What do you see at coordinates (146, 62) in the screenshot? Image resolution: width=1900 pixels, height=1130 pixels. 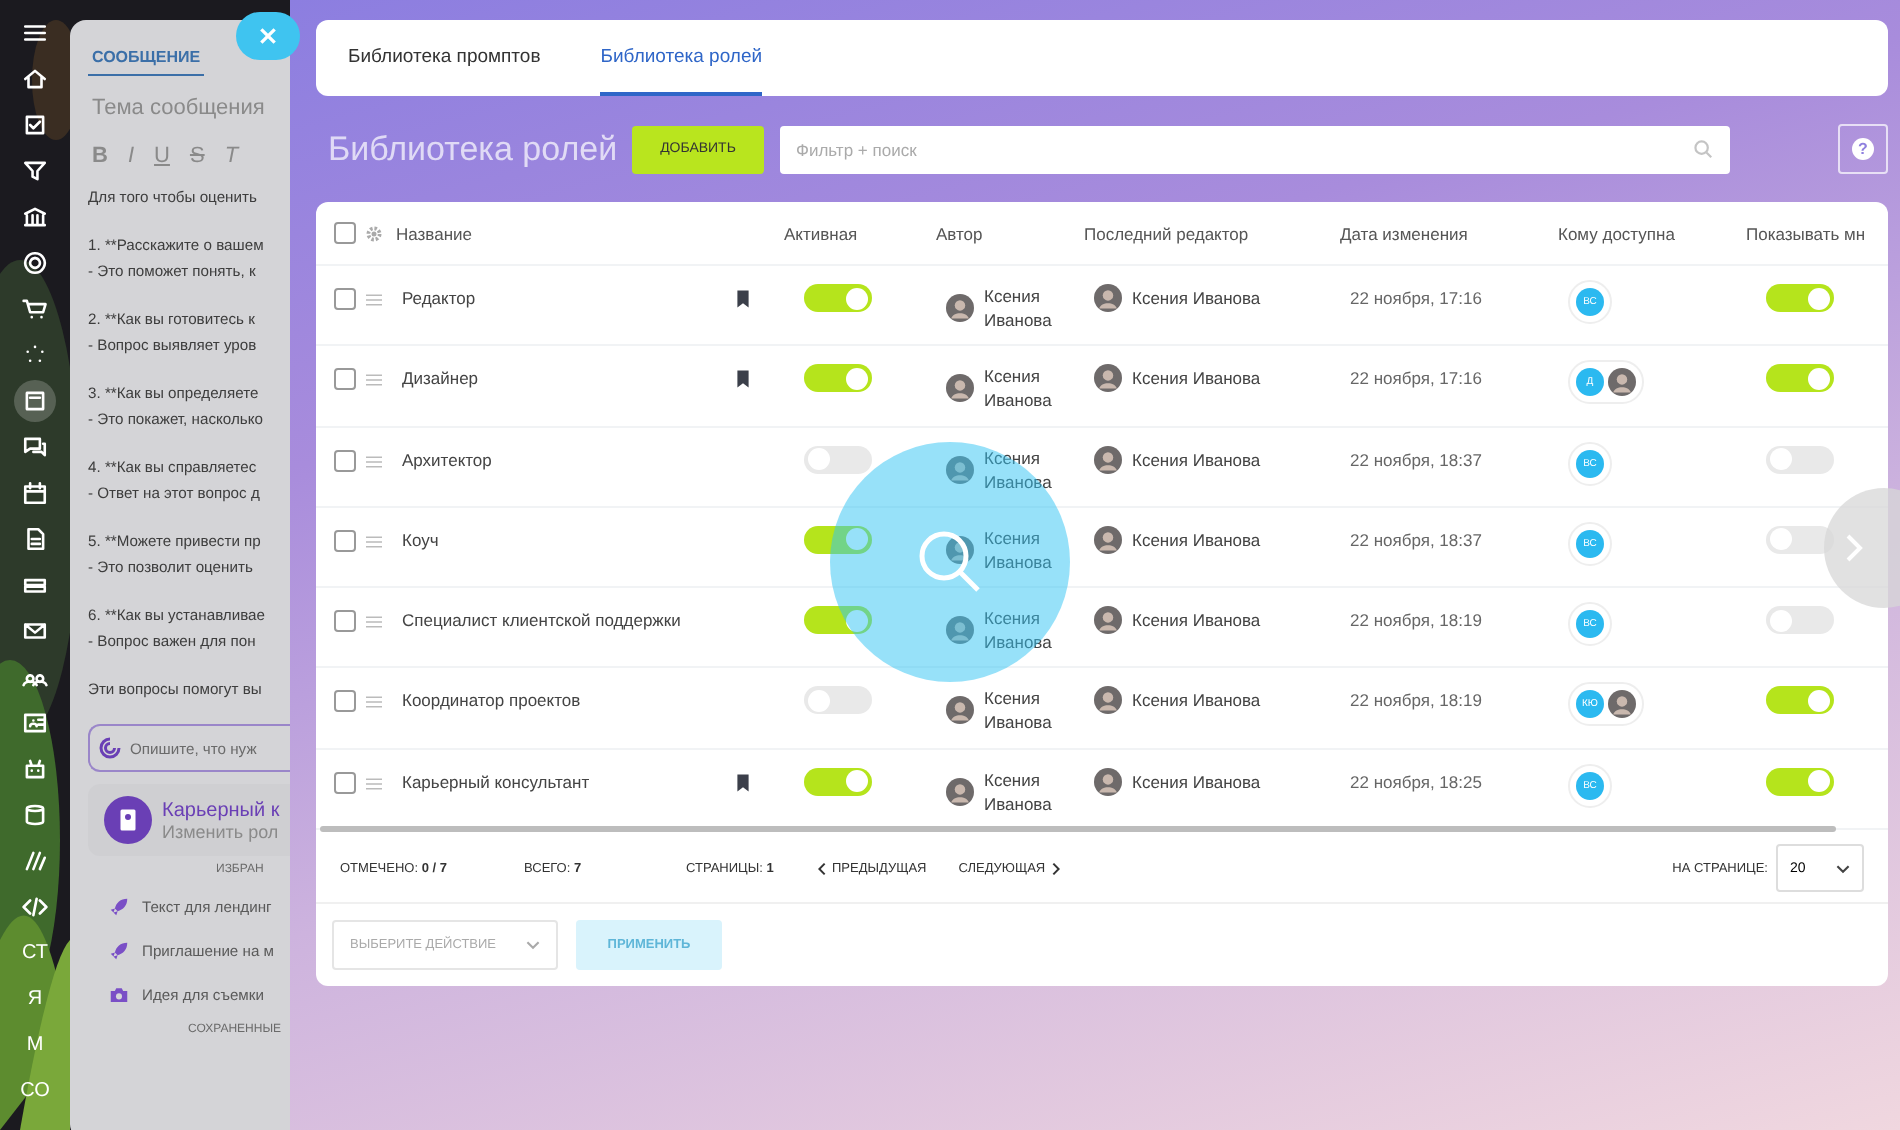 I see `message-tab: СООБЩЕНИЕ` at bounding box center [146, 62].